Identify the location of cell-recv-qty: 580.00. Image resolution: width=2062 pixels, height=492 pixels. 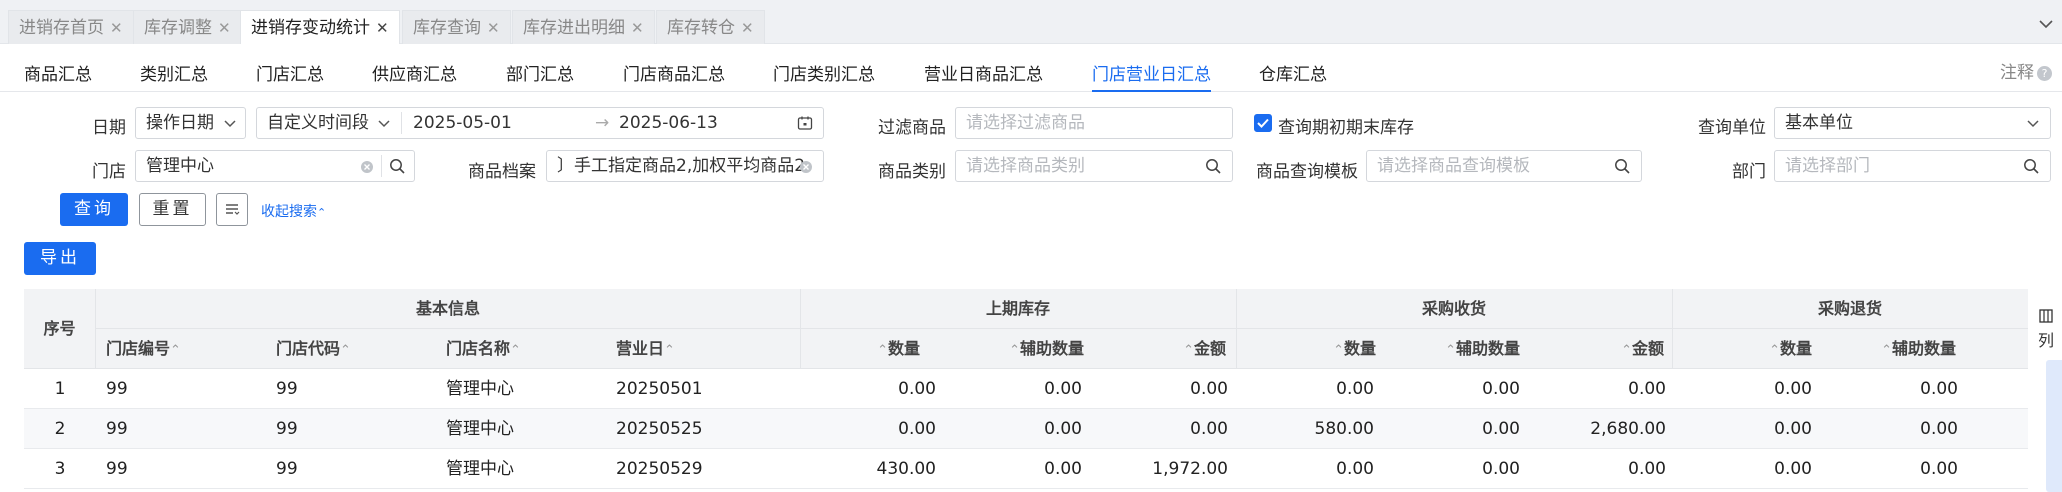
(1344, 429).